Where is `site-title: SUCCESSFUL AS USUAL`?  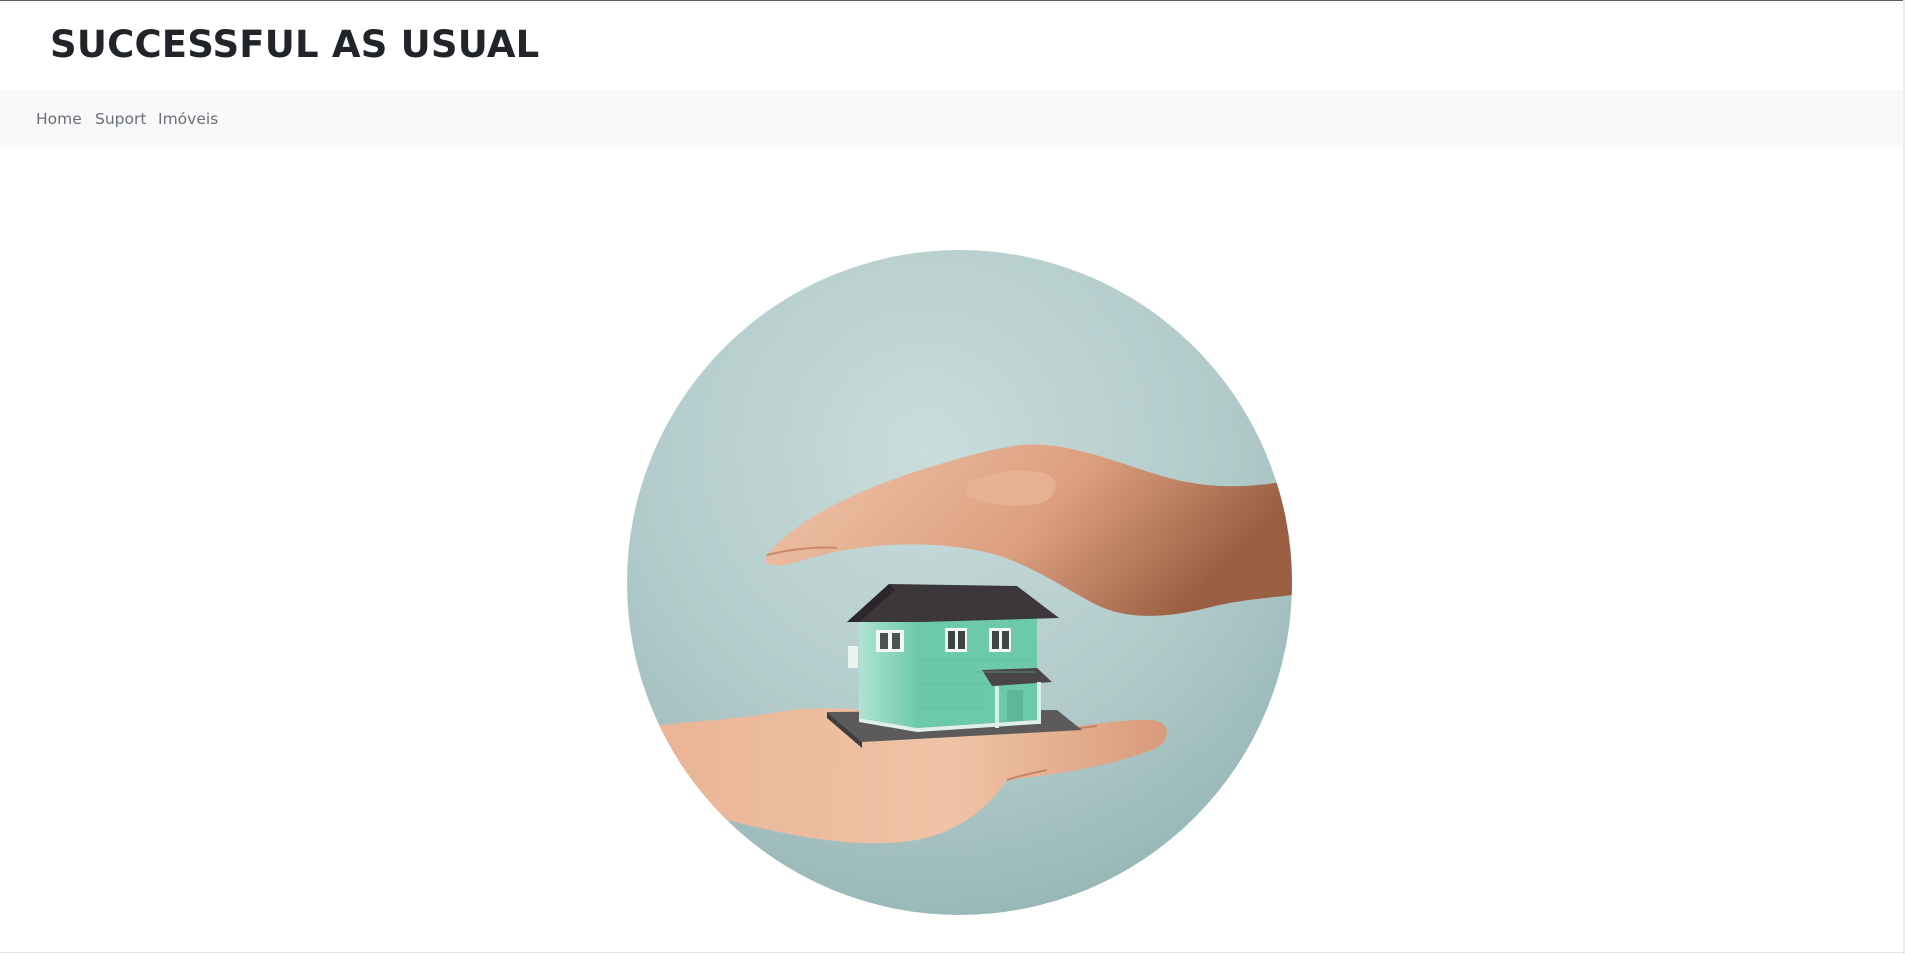 site-title: SUCCESSFUL AS USUAL is located at coordinates (295, 44).